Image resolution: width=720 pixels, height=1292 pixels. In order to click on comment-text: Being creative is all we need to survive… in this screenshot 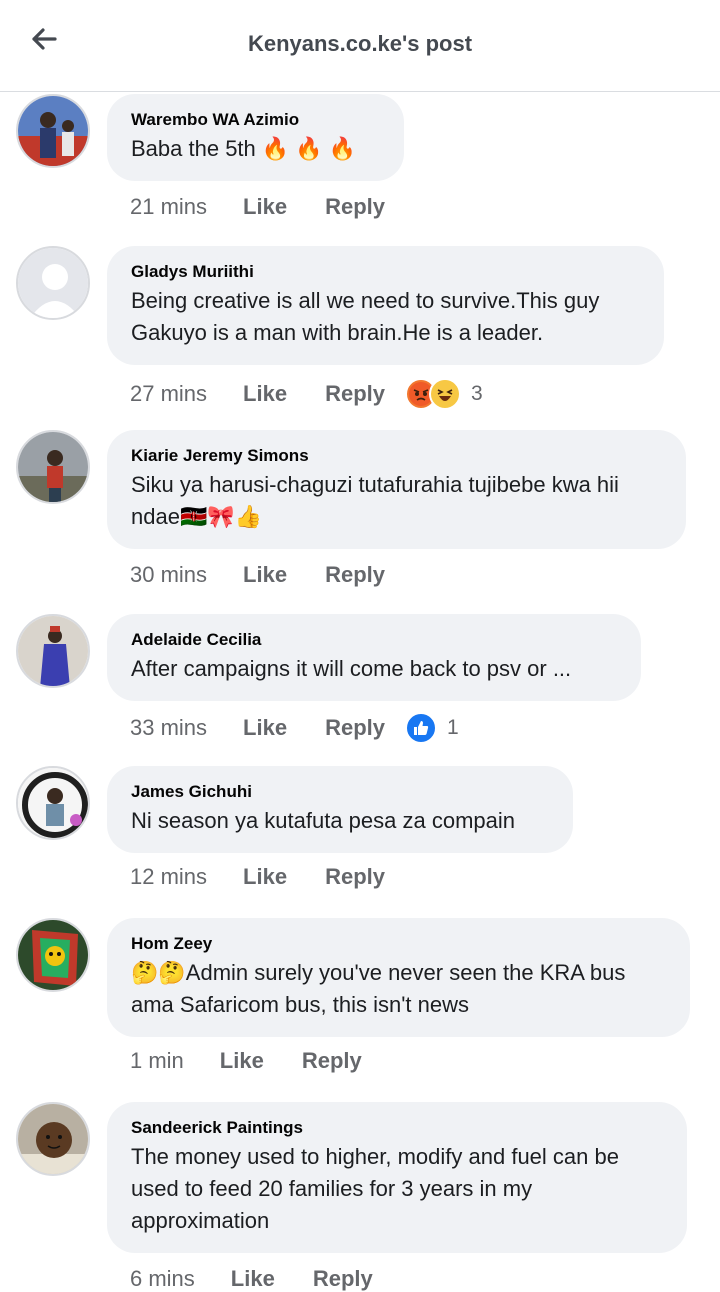, I will do `click(365, 316)`.